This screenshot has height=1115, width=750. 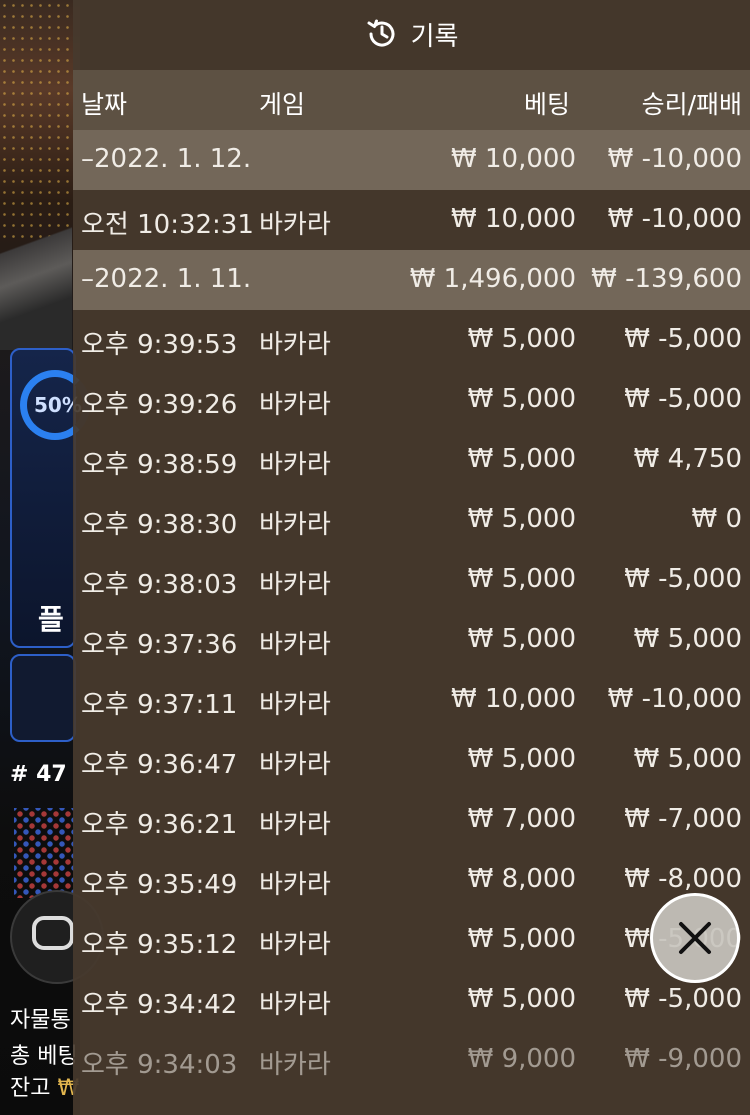 I want to click on history-row: 오후 9:35:12바카라₩ 5,000₩ -5,000, so click(x=411, y=940).